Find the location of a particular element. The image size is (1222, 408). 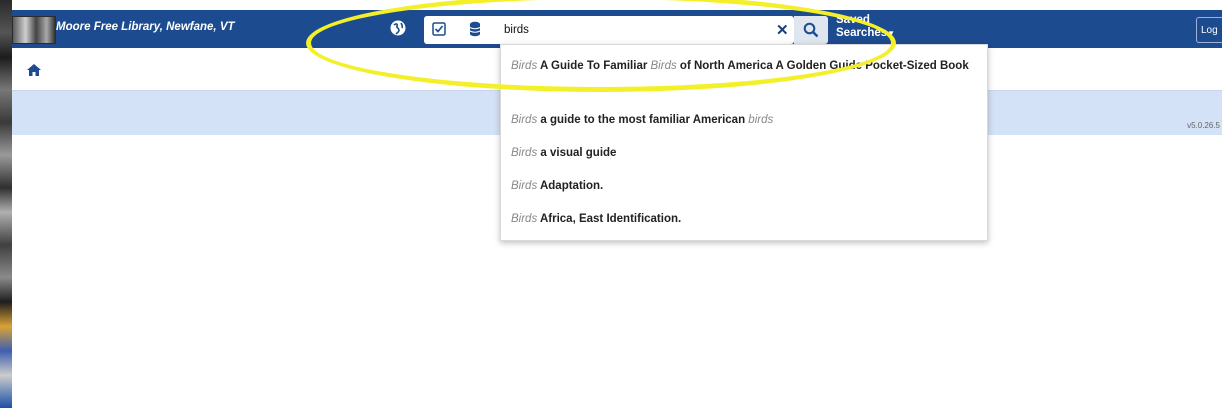

library-logo is located at coordinates (34, 30).